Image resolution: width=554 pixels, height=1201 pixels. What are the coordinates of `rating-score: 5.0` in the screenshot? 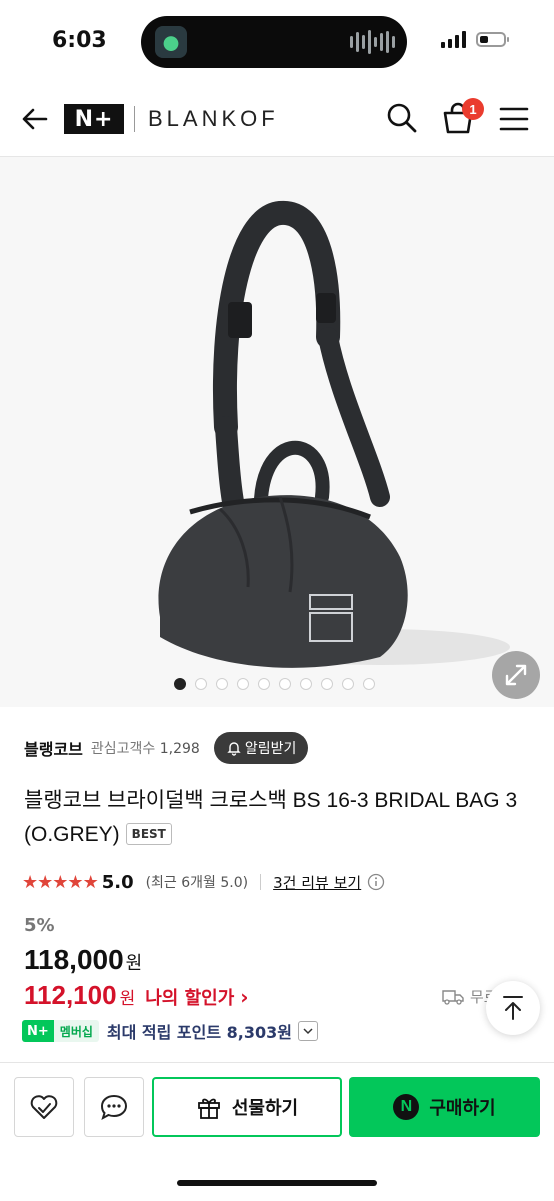 It's located at (117, 882).